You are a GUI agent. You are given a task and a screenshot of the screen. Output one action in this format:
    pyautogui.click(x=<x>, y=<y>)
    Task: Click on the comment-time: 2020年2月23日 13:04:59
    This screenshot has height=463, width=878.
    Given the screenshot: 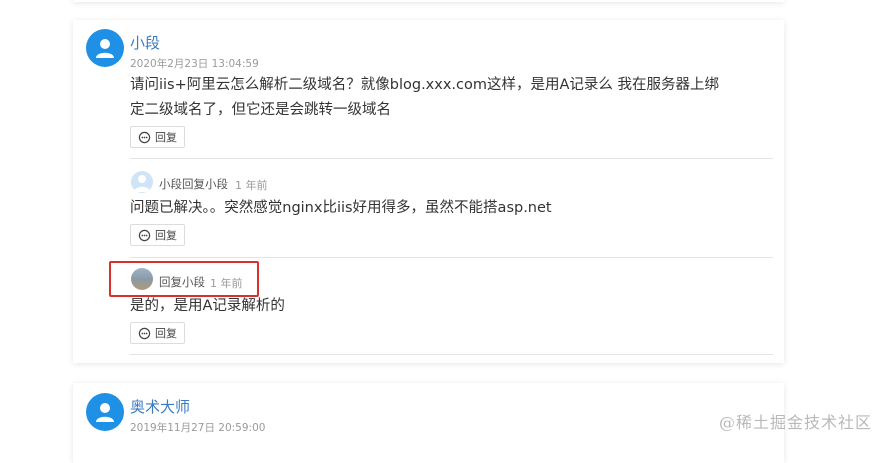 What is the action you would take?
    pyautogui.click(x=194, y=64)
    